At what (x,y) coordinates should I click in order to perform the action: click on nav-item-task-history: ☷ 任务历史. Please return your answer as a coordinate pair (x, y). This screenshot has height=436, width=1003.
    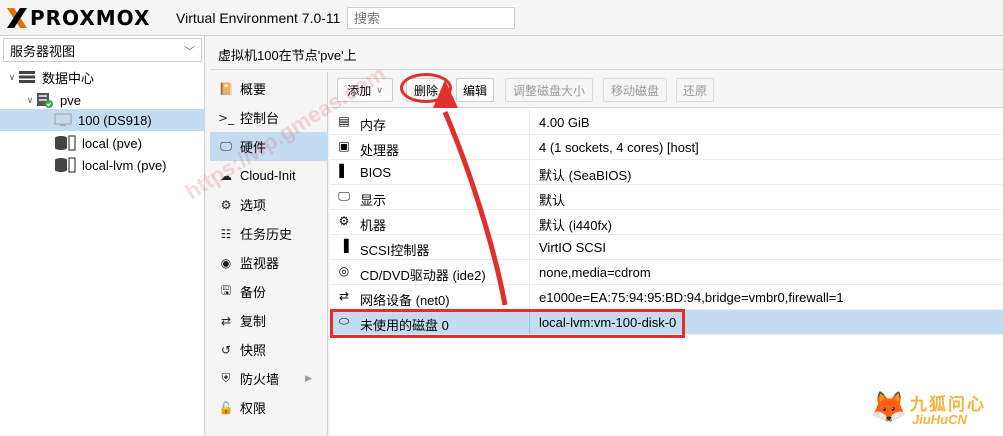
    Looking at the image, I should click on (269, 233).